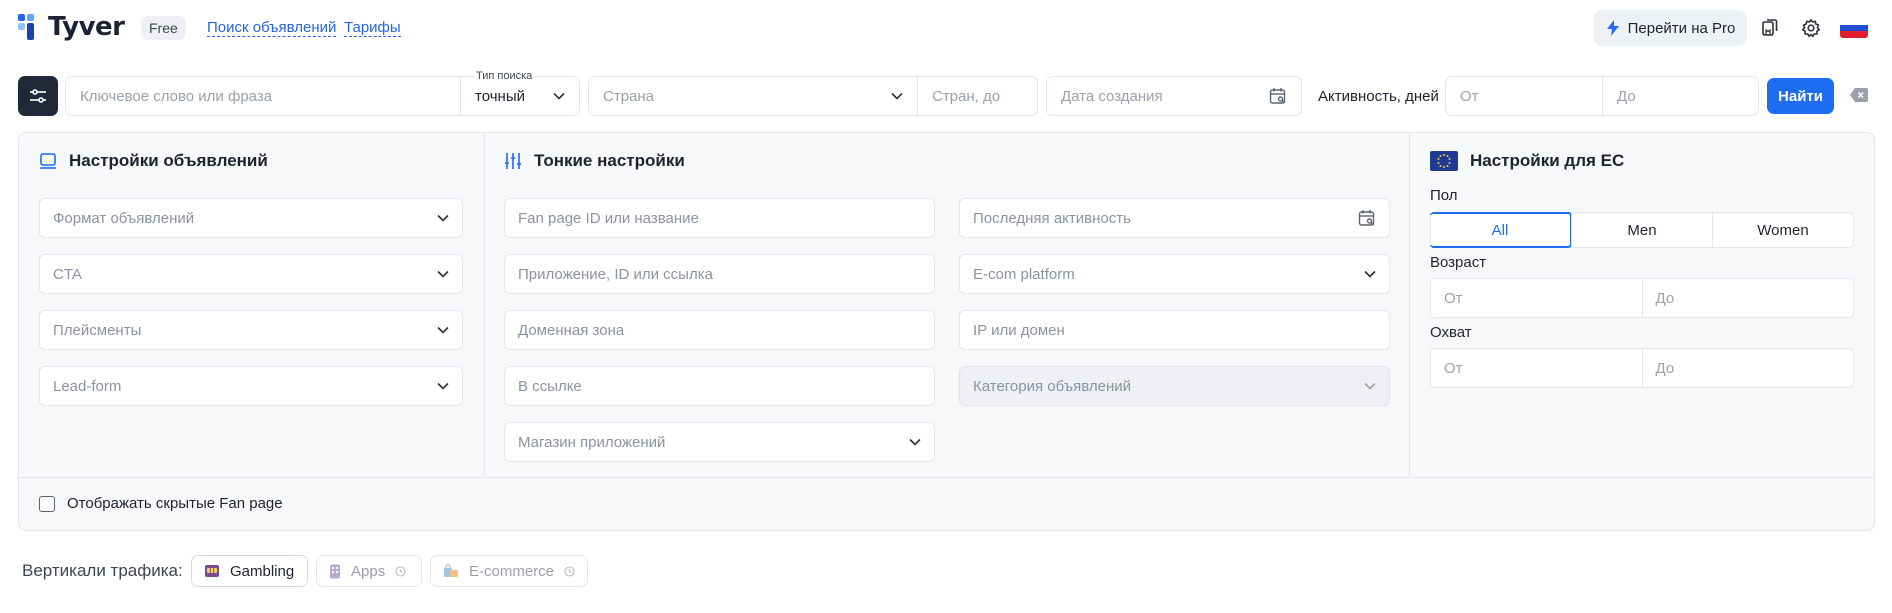 This screenshot has height=613, width=1892. I want to click on vertical-chip-label: Gambling, so click(262, 571).